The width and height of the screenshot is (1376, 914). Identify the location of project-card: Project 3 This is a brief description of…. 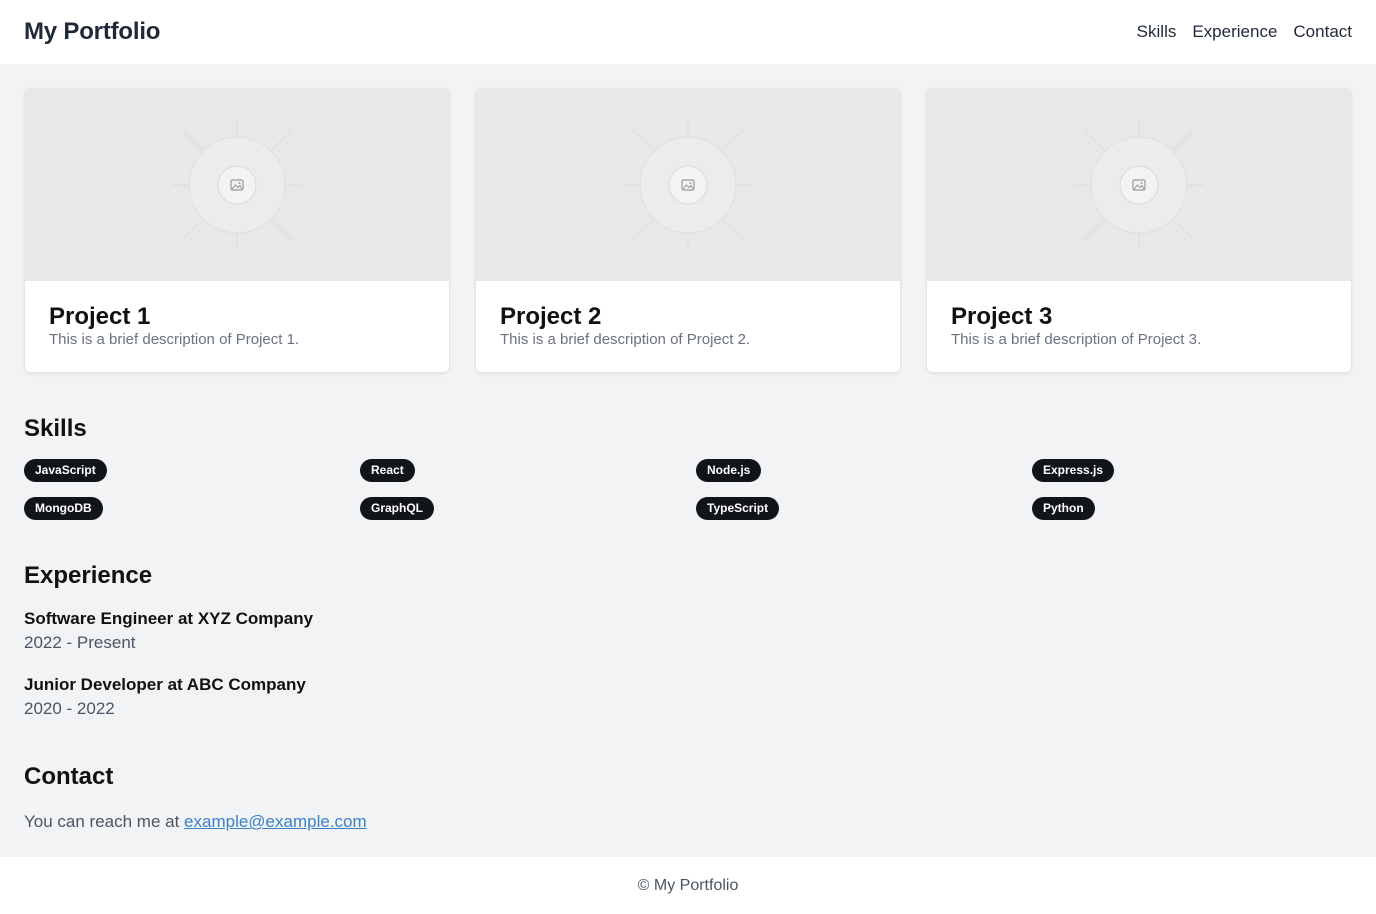
(1139, 230).